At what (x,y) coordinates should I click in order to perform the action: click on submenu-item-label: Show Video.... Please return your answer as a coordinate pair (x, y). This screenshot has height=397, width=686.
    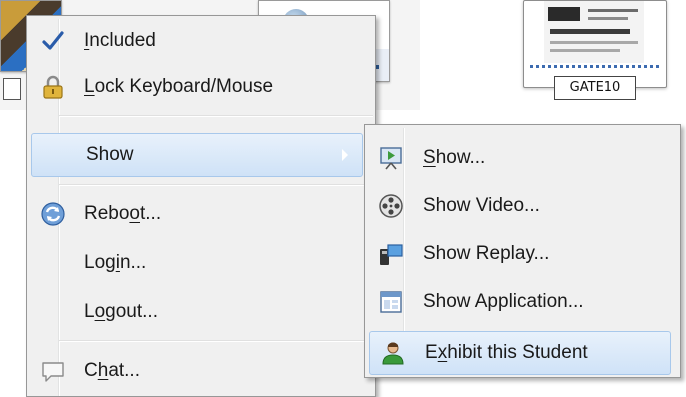
    Looking at the image, I should click on (481, 205).